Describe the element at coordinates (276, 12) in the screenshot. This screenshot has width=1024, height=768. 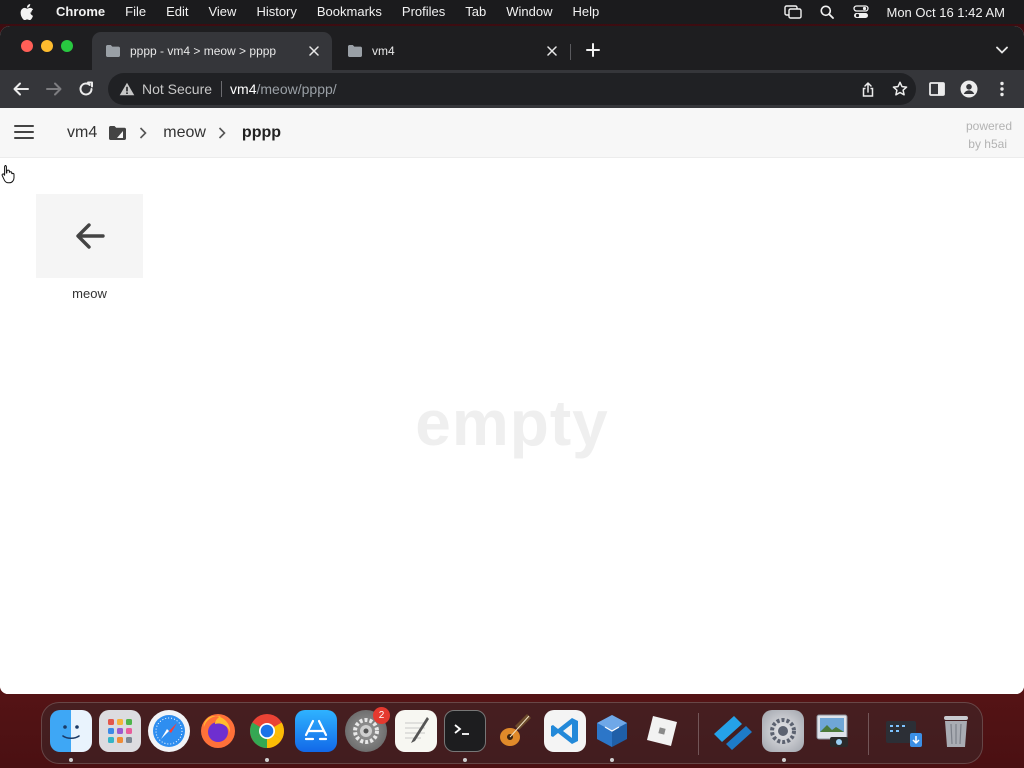
I see `menu-history: History` at that location.